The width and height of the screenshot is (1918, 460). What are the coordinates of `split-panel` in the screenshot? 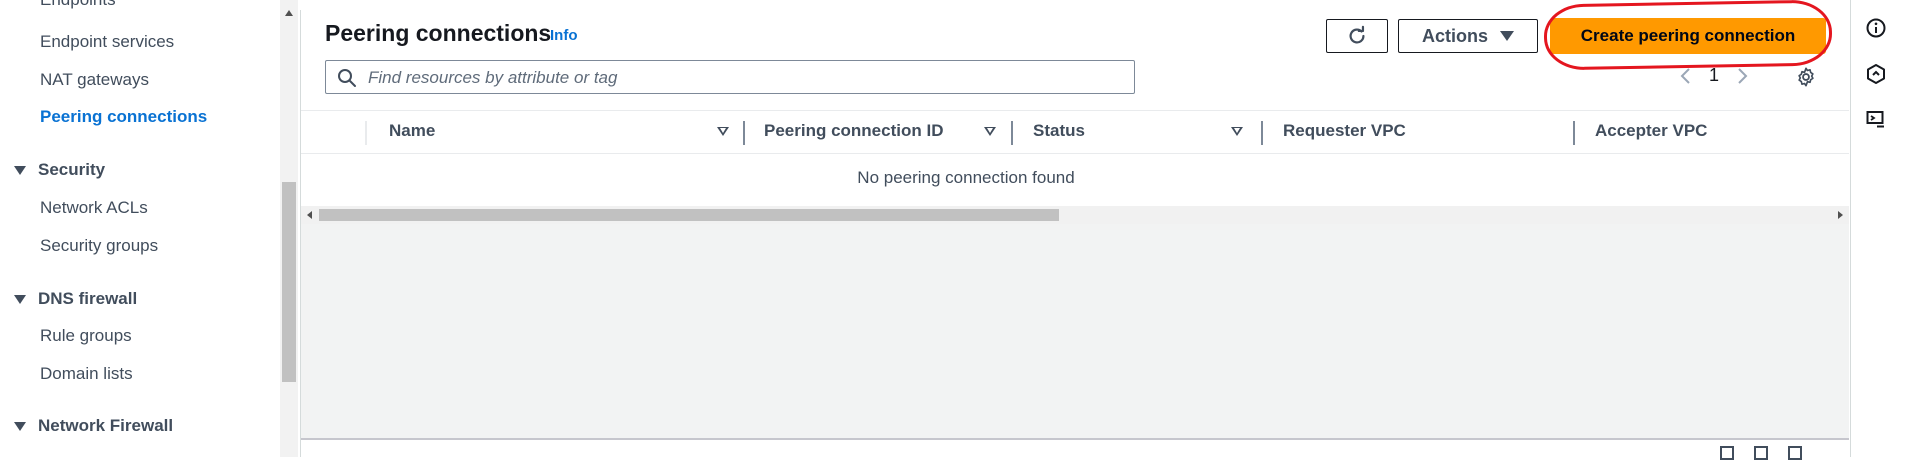 It's located at (1075, 448).